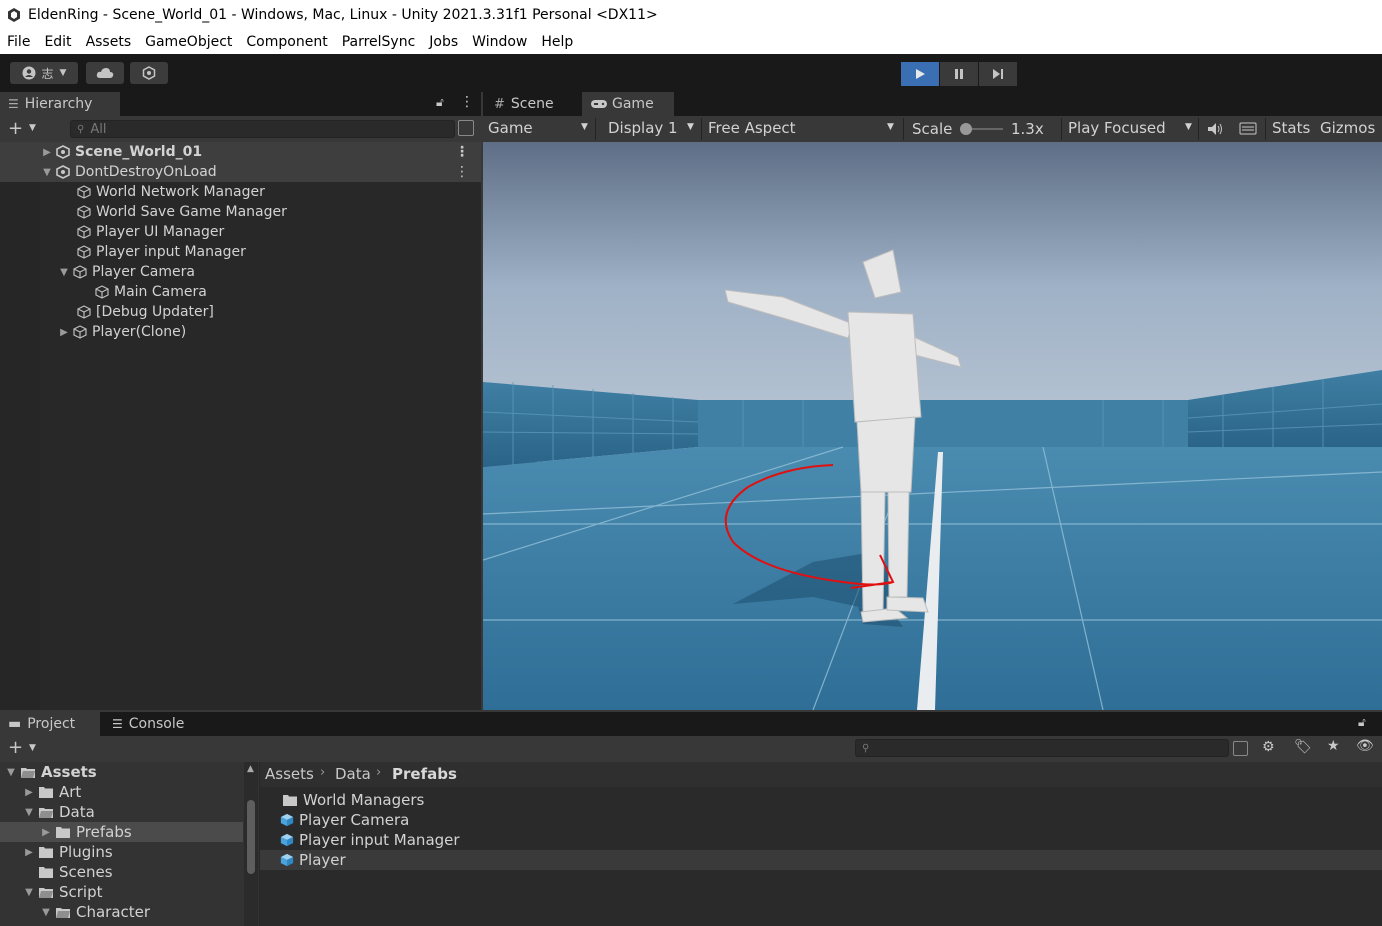  I want to click on hierarchy-row: World Network Manager, so click(240, 192).